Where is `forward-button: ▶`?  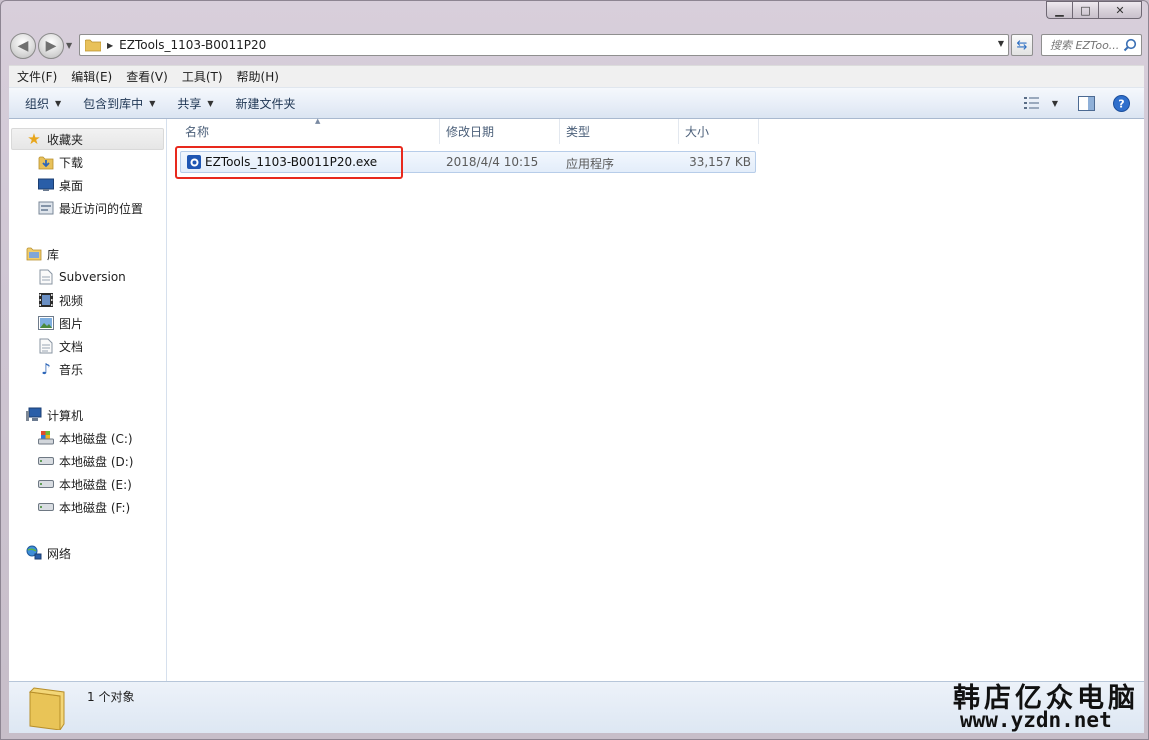 forward-button: ▶ is located at coordinates (51, 46).